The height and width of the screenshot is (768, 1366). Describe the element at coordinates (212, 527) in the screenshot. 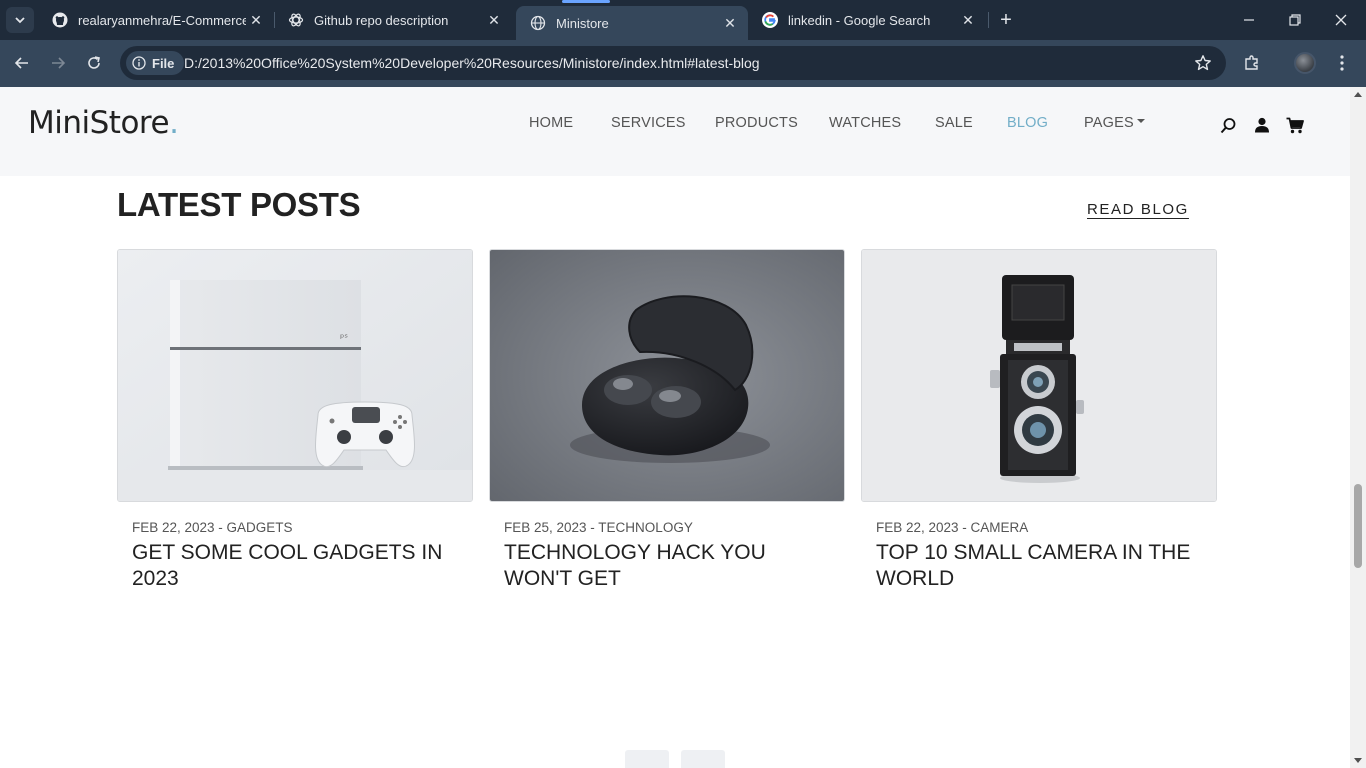

I see `post-meta: FEB 22, 2023 - GADGETS` at that location.